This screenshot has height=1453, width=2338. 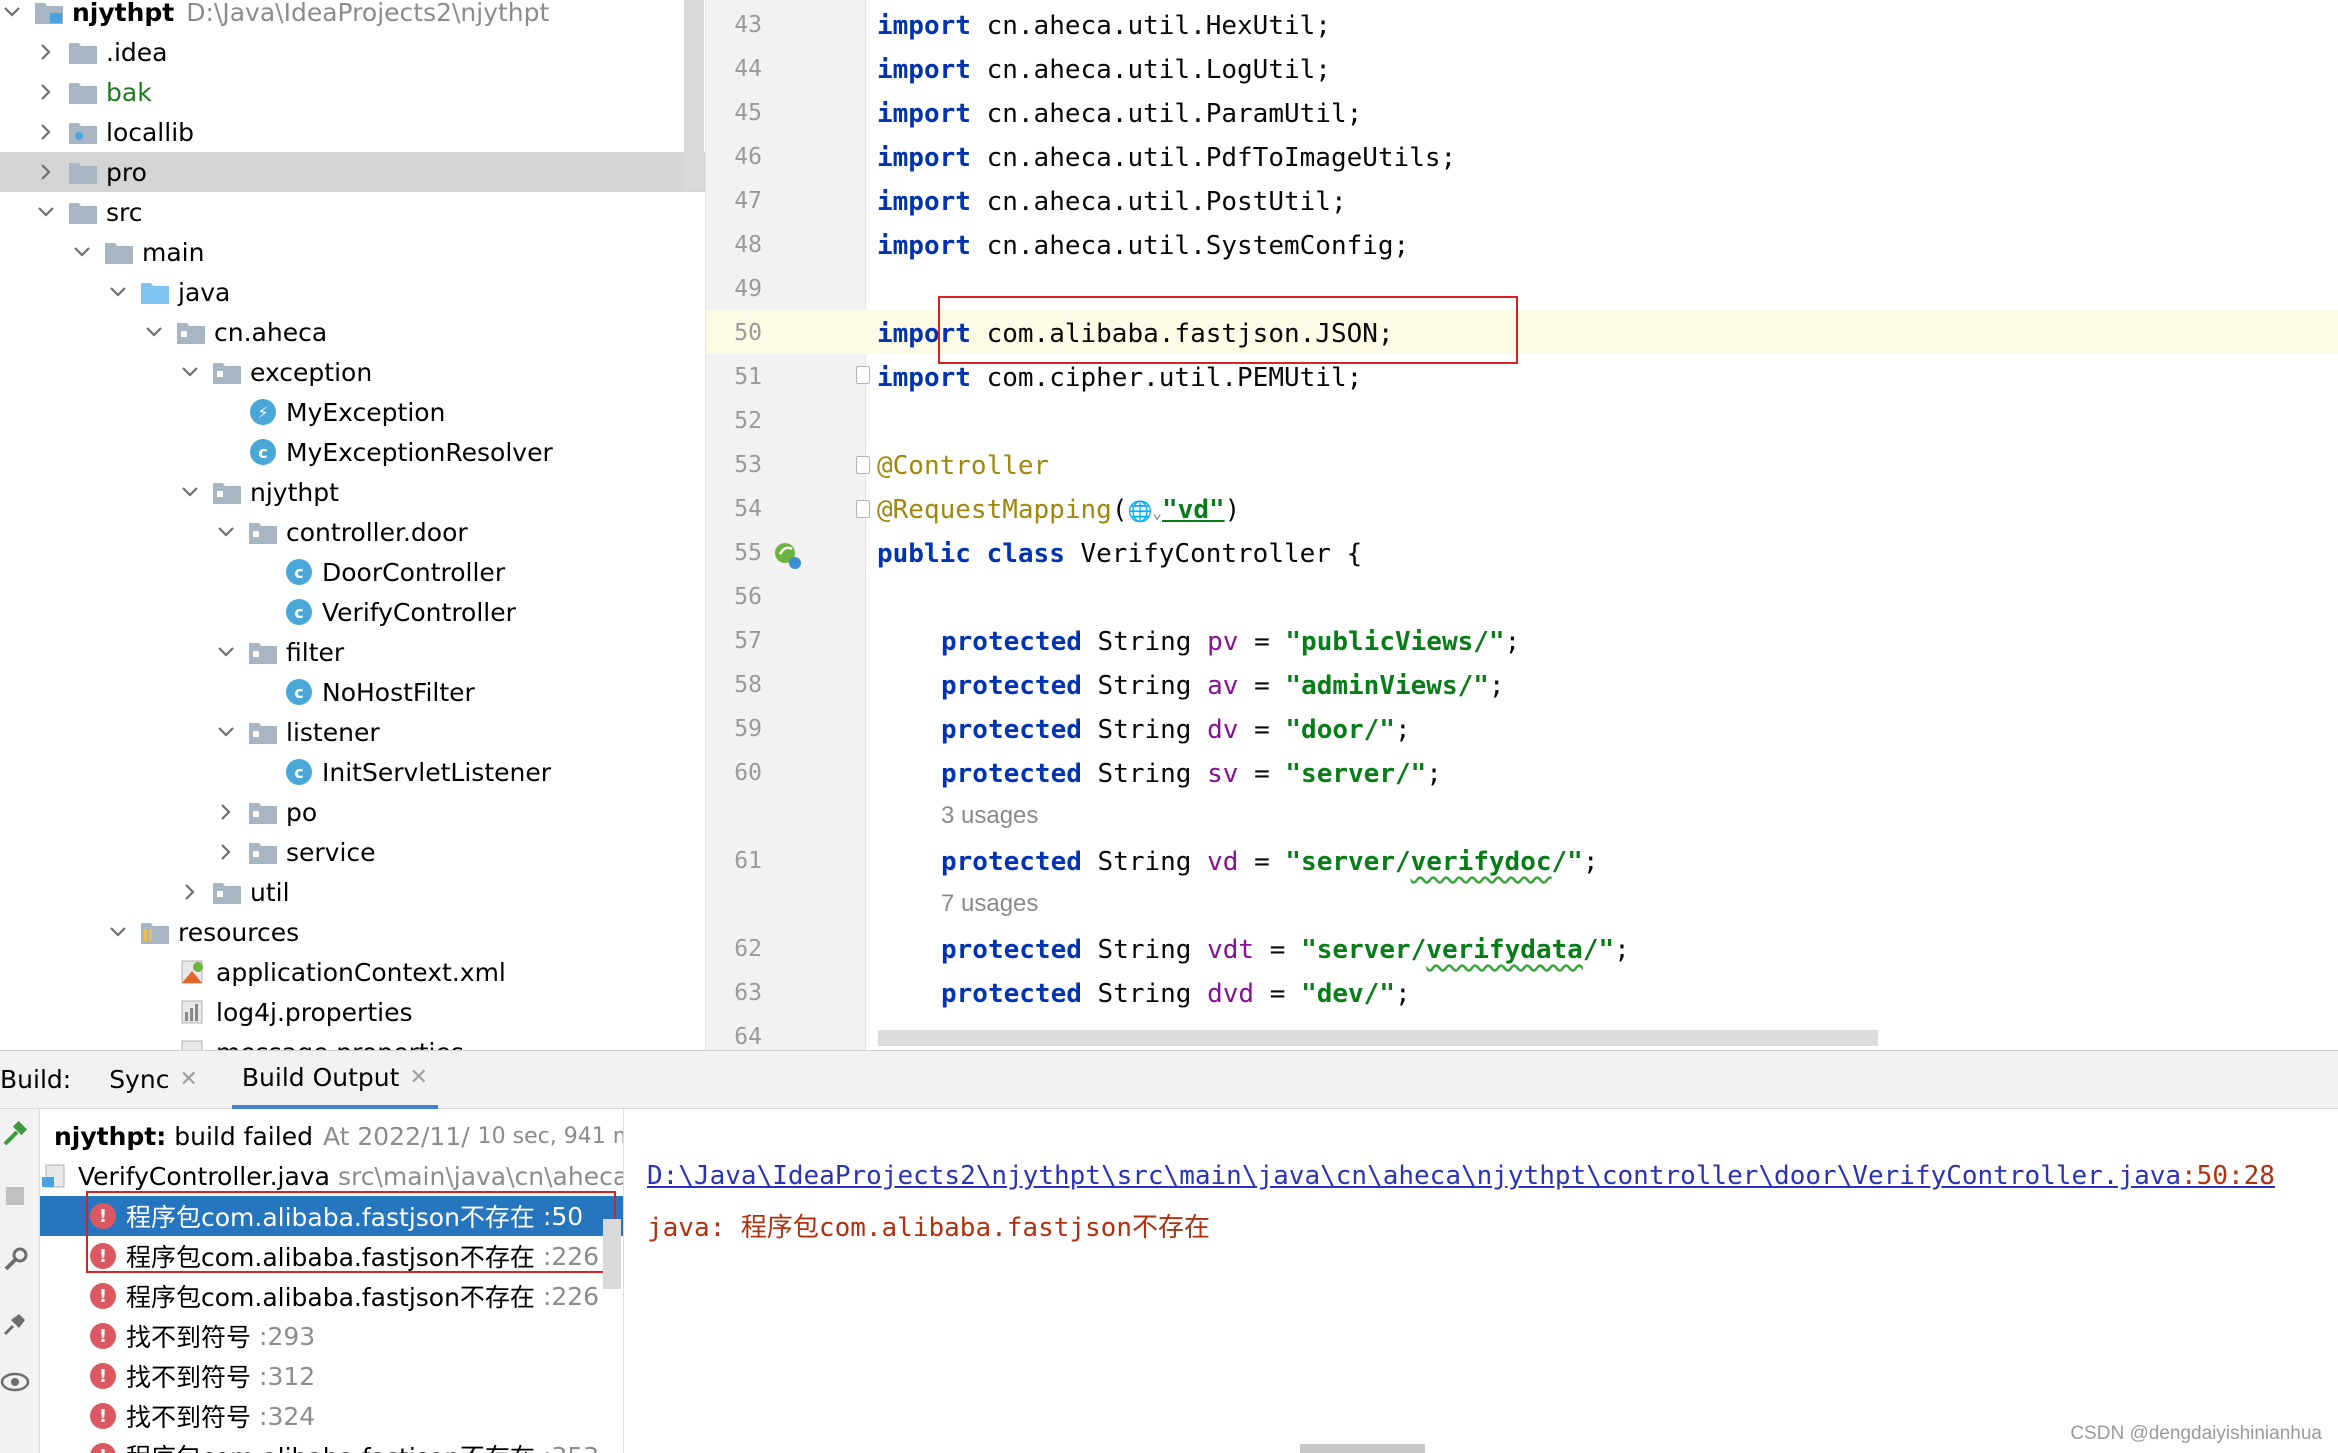 I want to click on project-scrollbar, so click(x=694, y=95).